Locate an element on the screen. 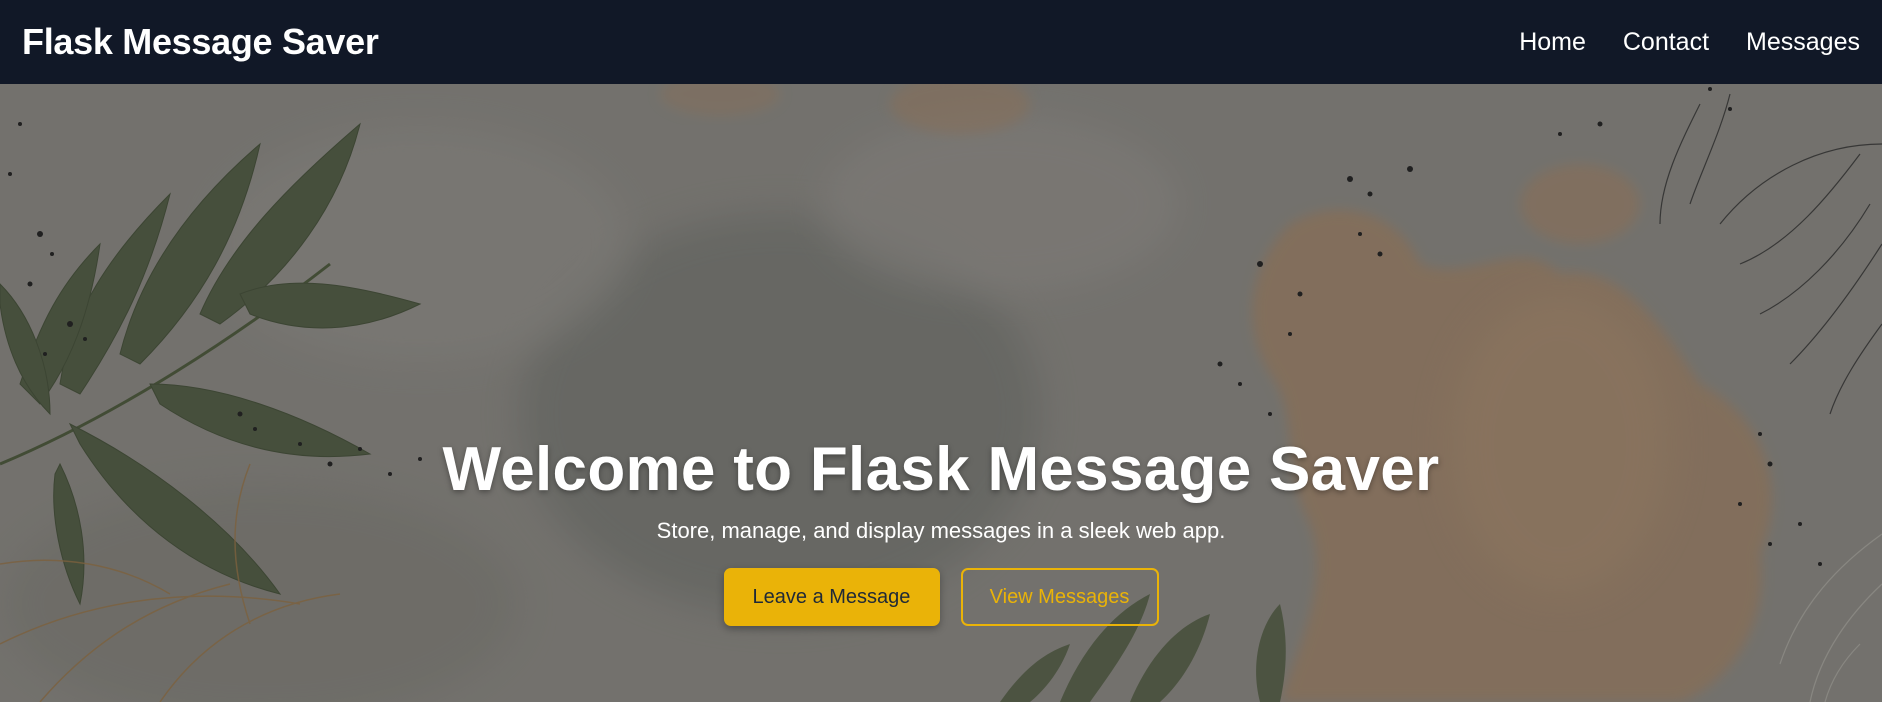  nav-links: Home Contact Messages is located at coordinates (1689, 42).